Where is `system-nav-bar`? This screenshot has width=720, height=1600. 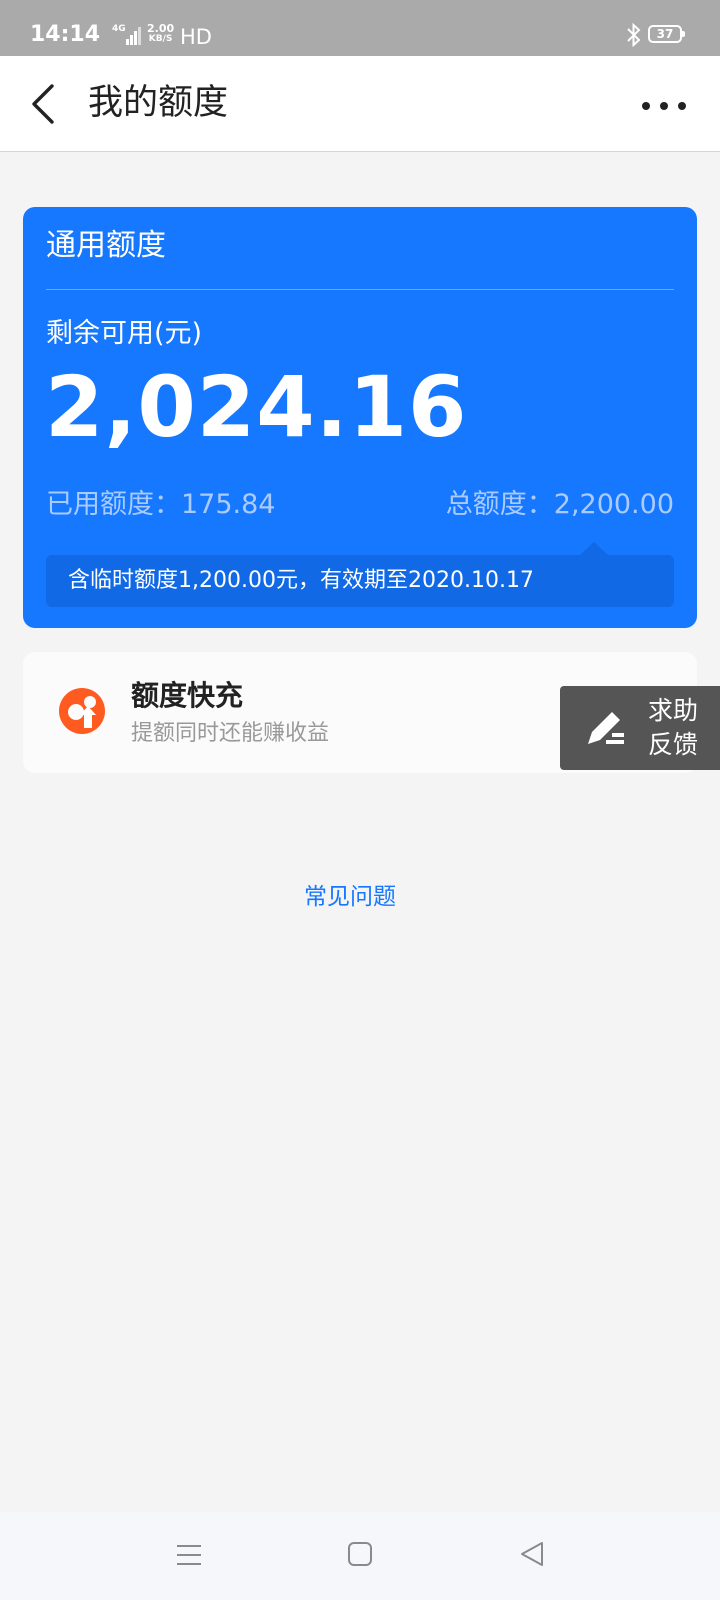
system-nav-bar is located at coordinates (360, 1556).